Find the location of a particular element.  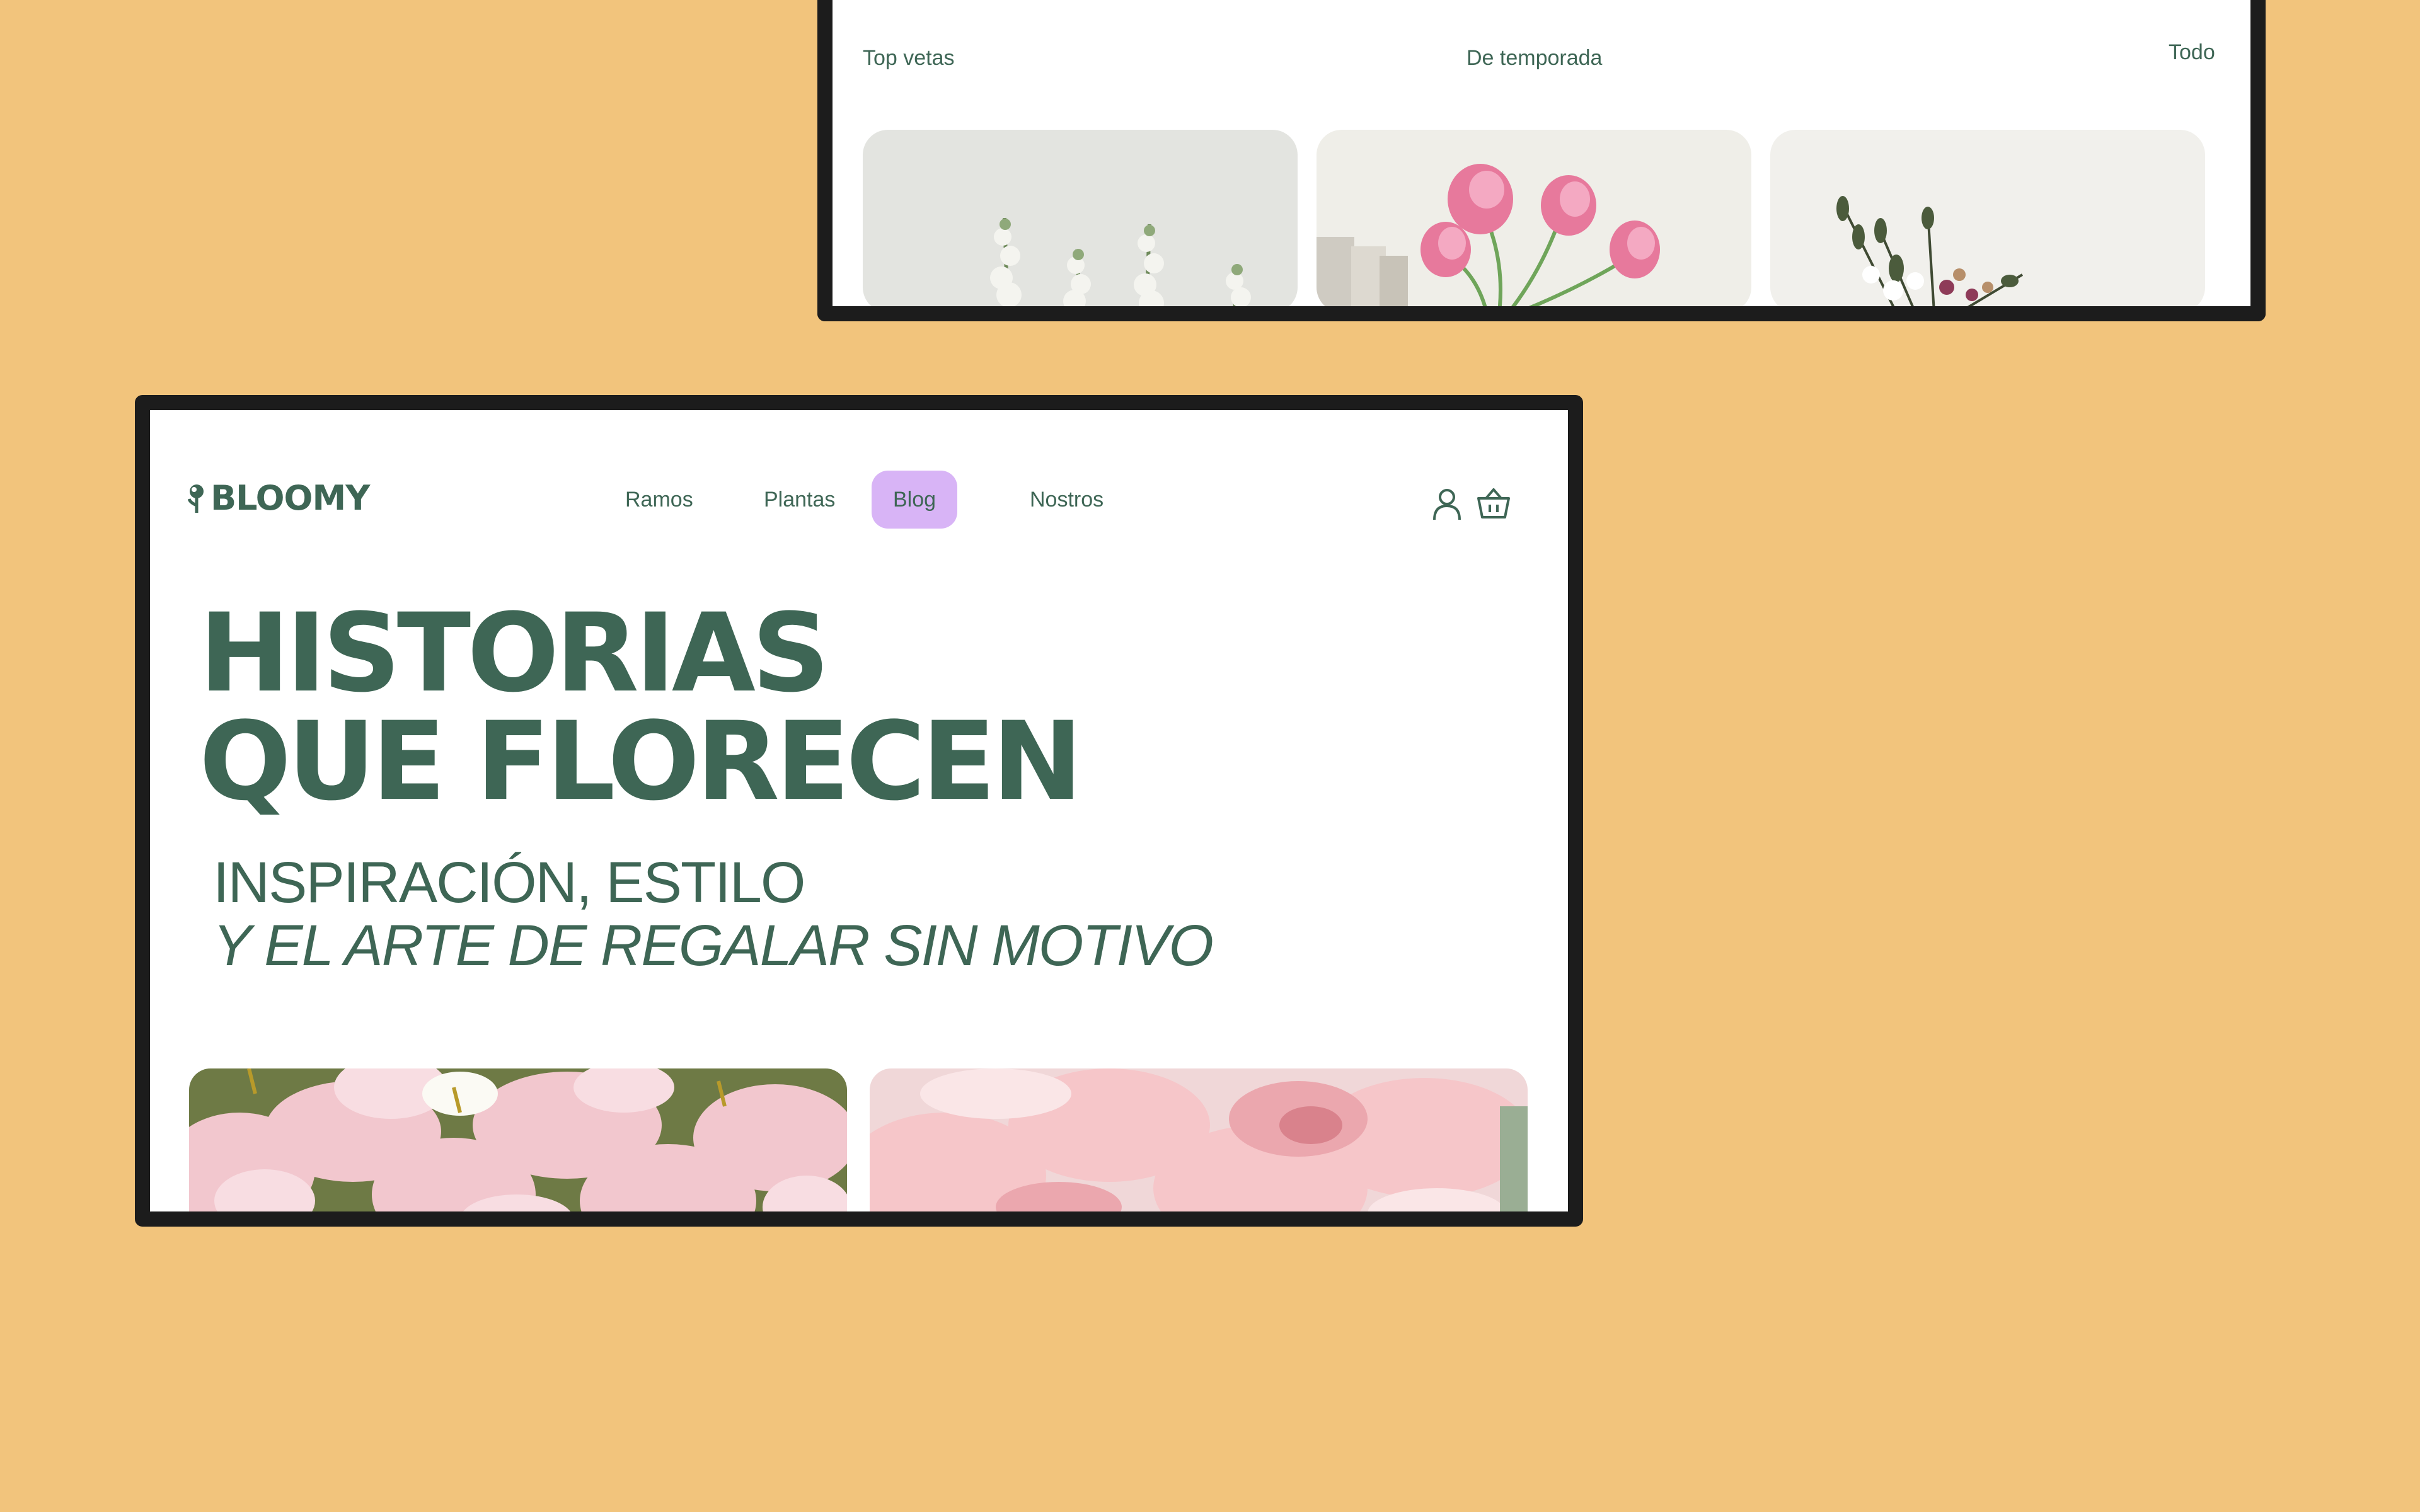

product-card-pink-tulips is located at coordinates (1534, 218).